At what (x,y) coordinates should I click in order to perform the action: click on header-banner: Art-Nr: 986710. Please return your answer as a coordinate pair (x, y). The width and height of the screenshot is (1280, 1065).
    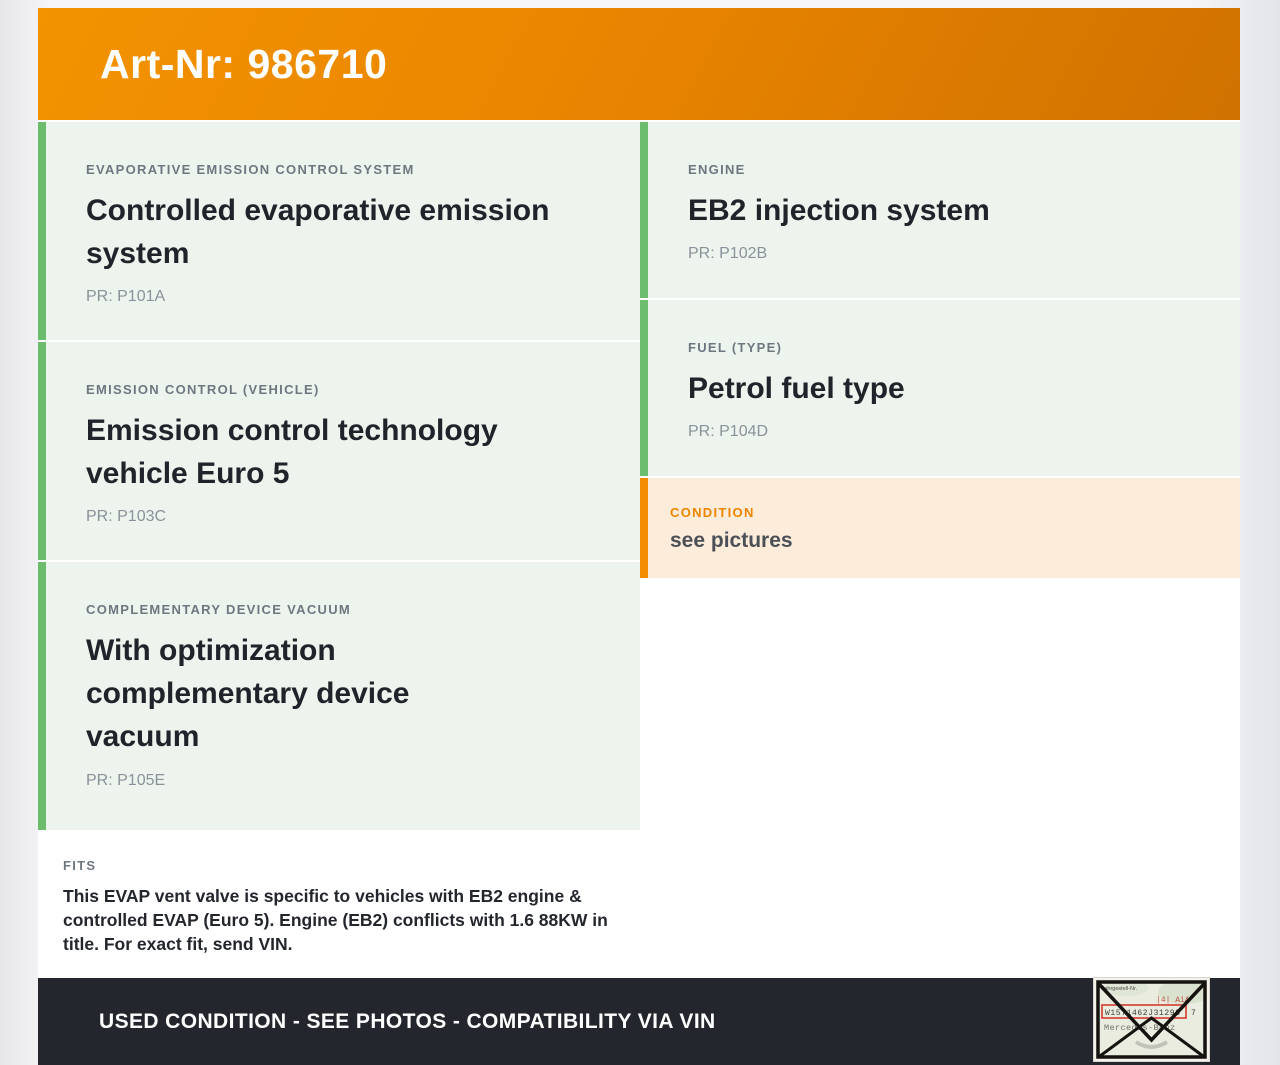
    Looking at the image, I should click on (639, 64).